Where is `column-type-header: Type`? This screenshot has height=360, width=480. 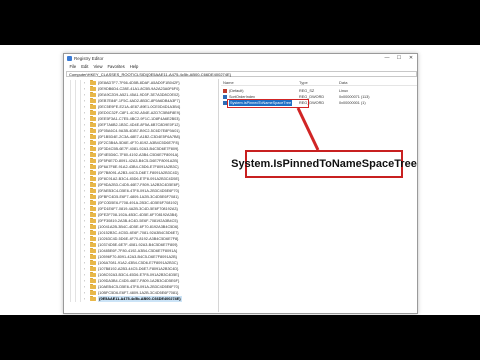
column-type-header: Type is located at coordinates (303, 82).